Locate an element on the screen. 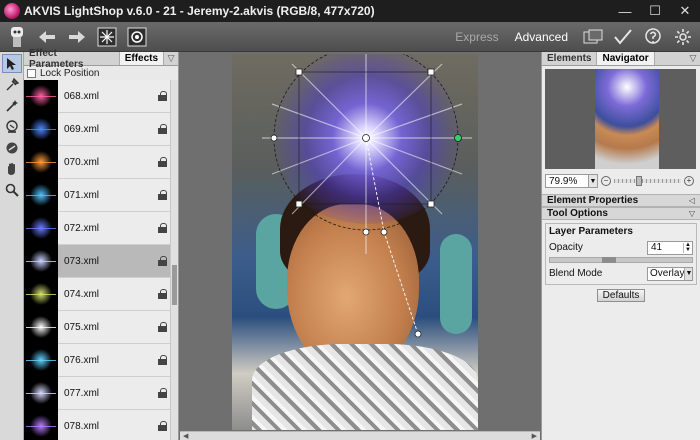  tool-options-header: Tool Options ▽ is located at coordinates (621, 213).